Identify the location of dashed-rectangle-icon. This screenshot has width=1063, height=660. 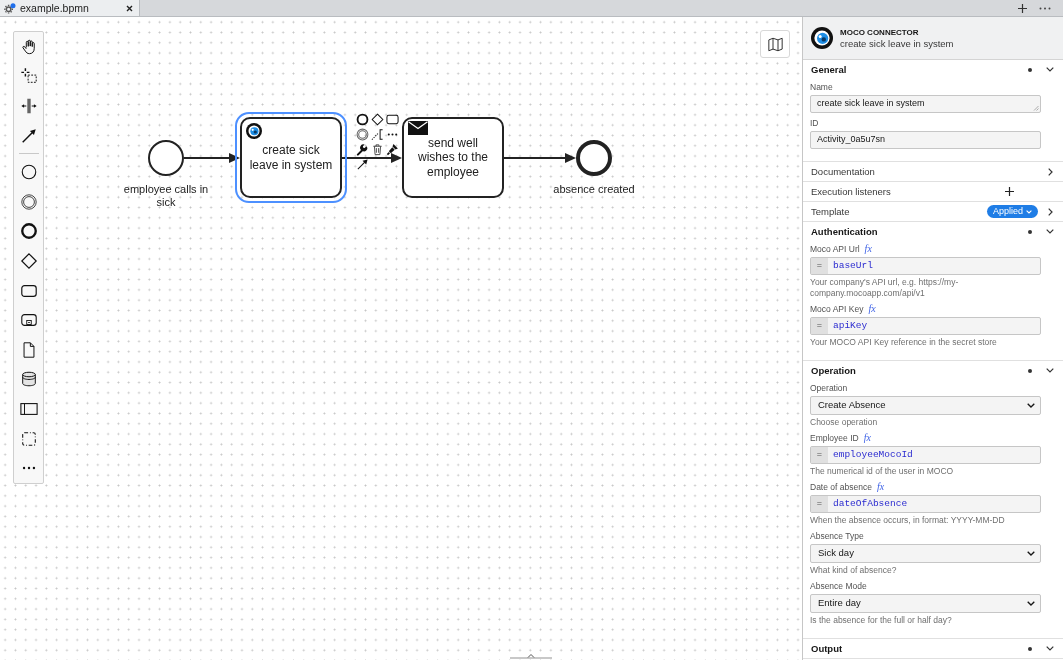
(28, 438).